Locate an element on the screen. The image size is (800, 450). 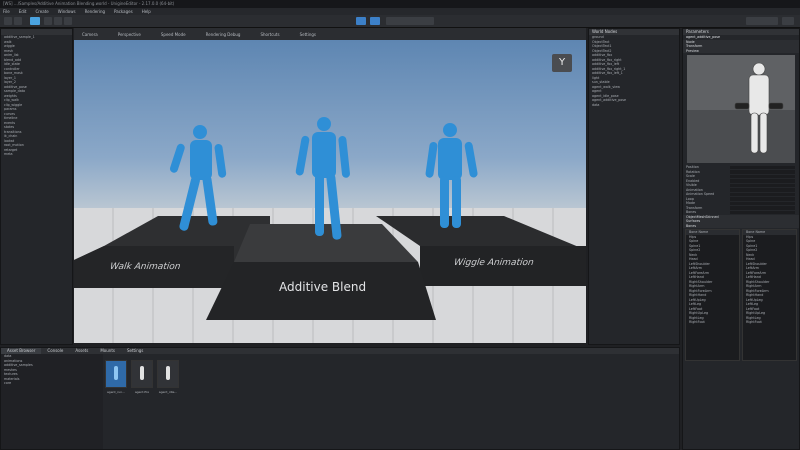
menu-item-create: Create is located at coordinates (41, 11).